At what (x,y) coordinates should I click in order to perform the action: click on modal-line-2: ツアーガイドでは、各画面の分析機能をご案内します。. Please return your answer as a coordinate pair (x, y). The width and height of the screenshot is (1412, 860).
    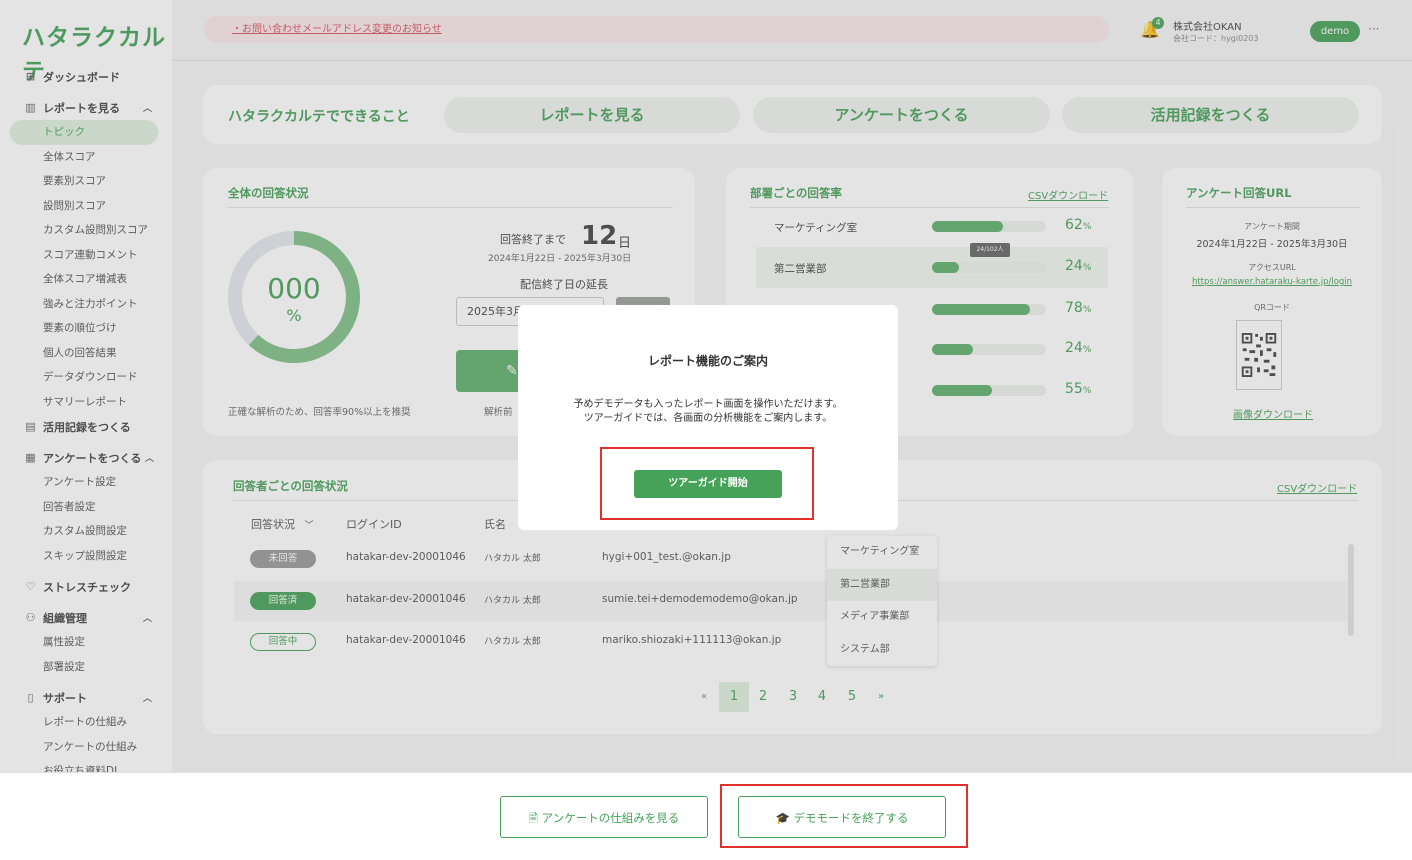
    Looking at the image, I should click on (708, 418).